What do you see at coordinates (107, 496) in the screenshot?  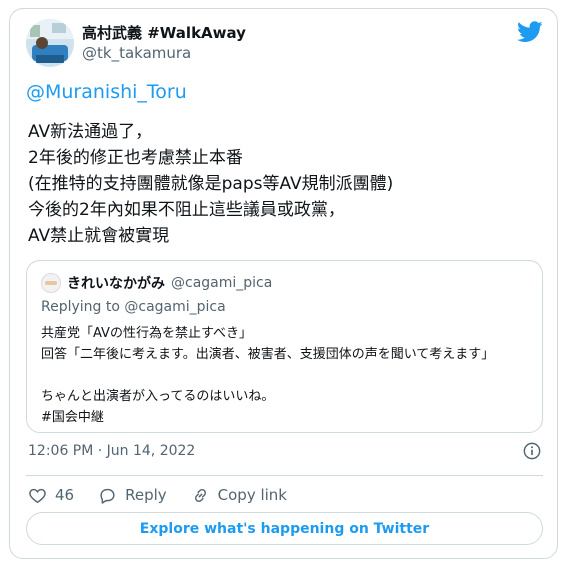 I see `reply-icon` at bounding box center [107, 496].